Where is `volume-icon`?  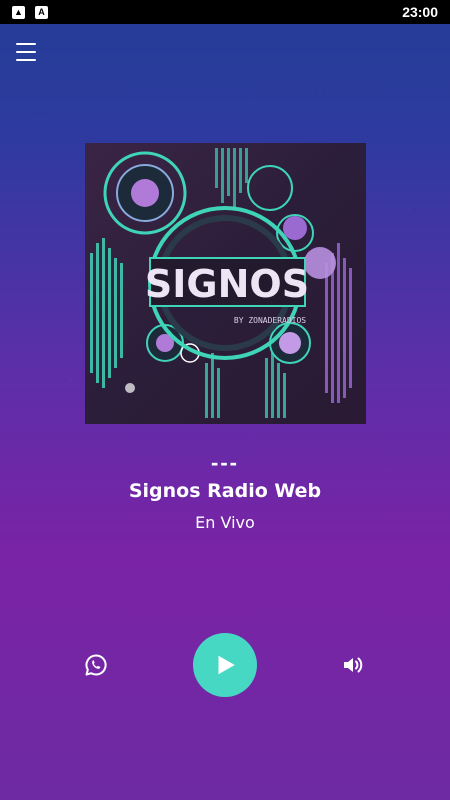 volume-icon is located at coordinates (353, 665).